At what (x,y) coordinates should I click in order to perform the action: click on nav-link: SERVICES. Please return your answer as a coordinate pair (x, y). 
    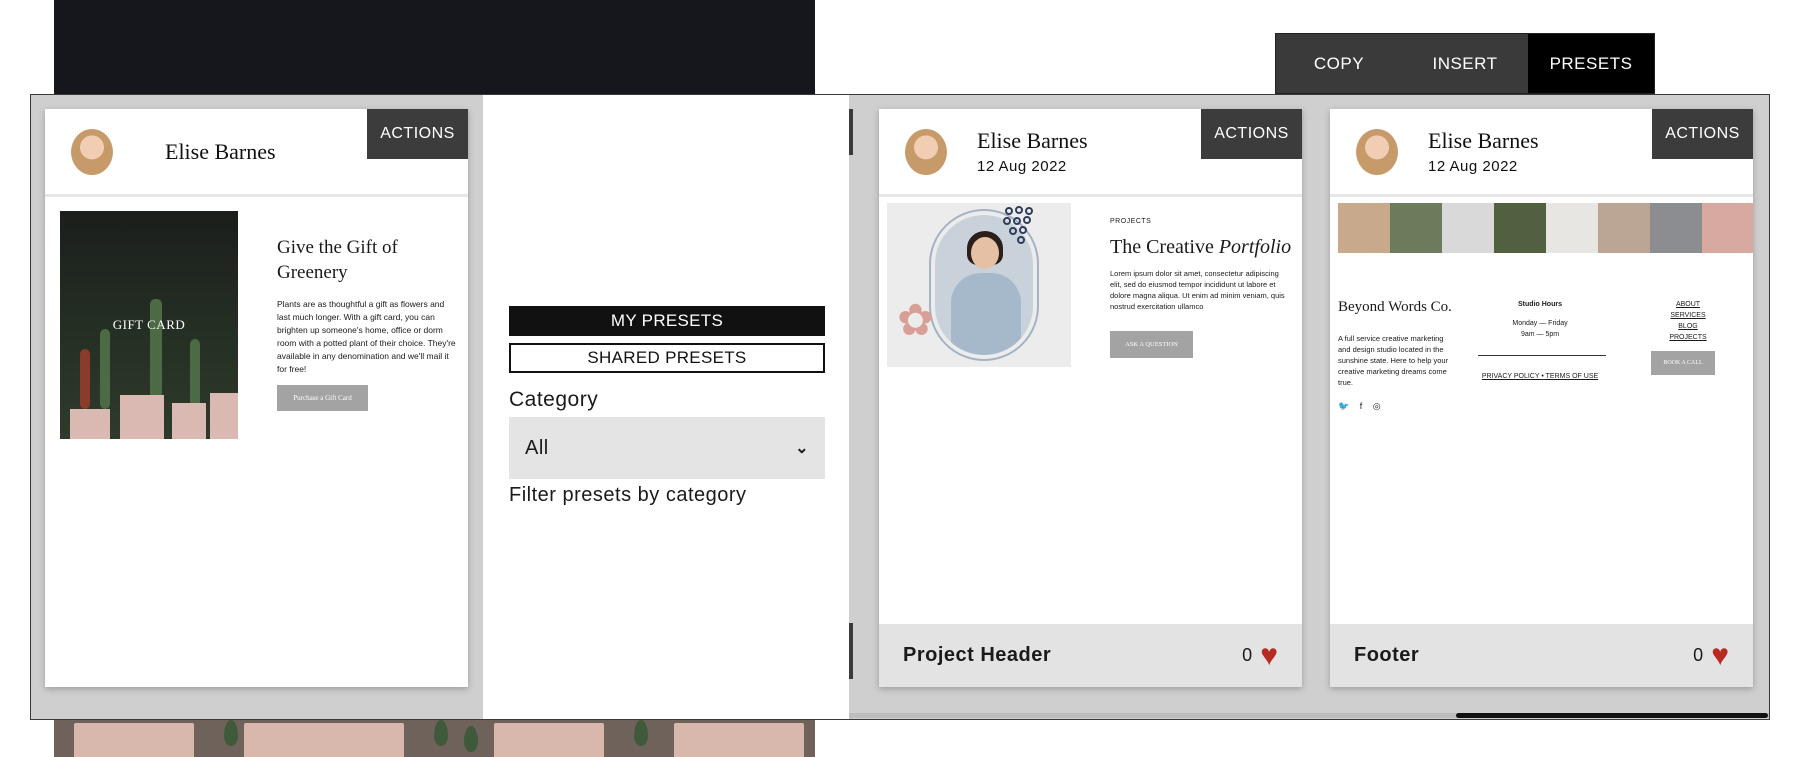
    Looking at the image, I should click on (1688, 315).